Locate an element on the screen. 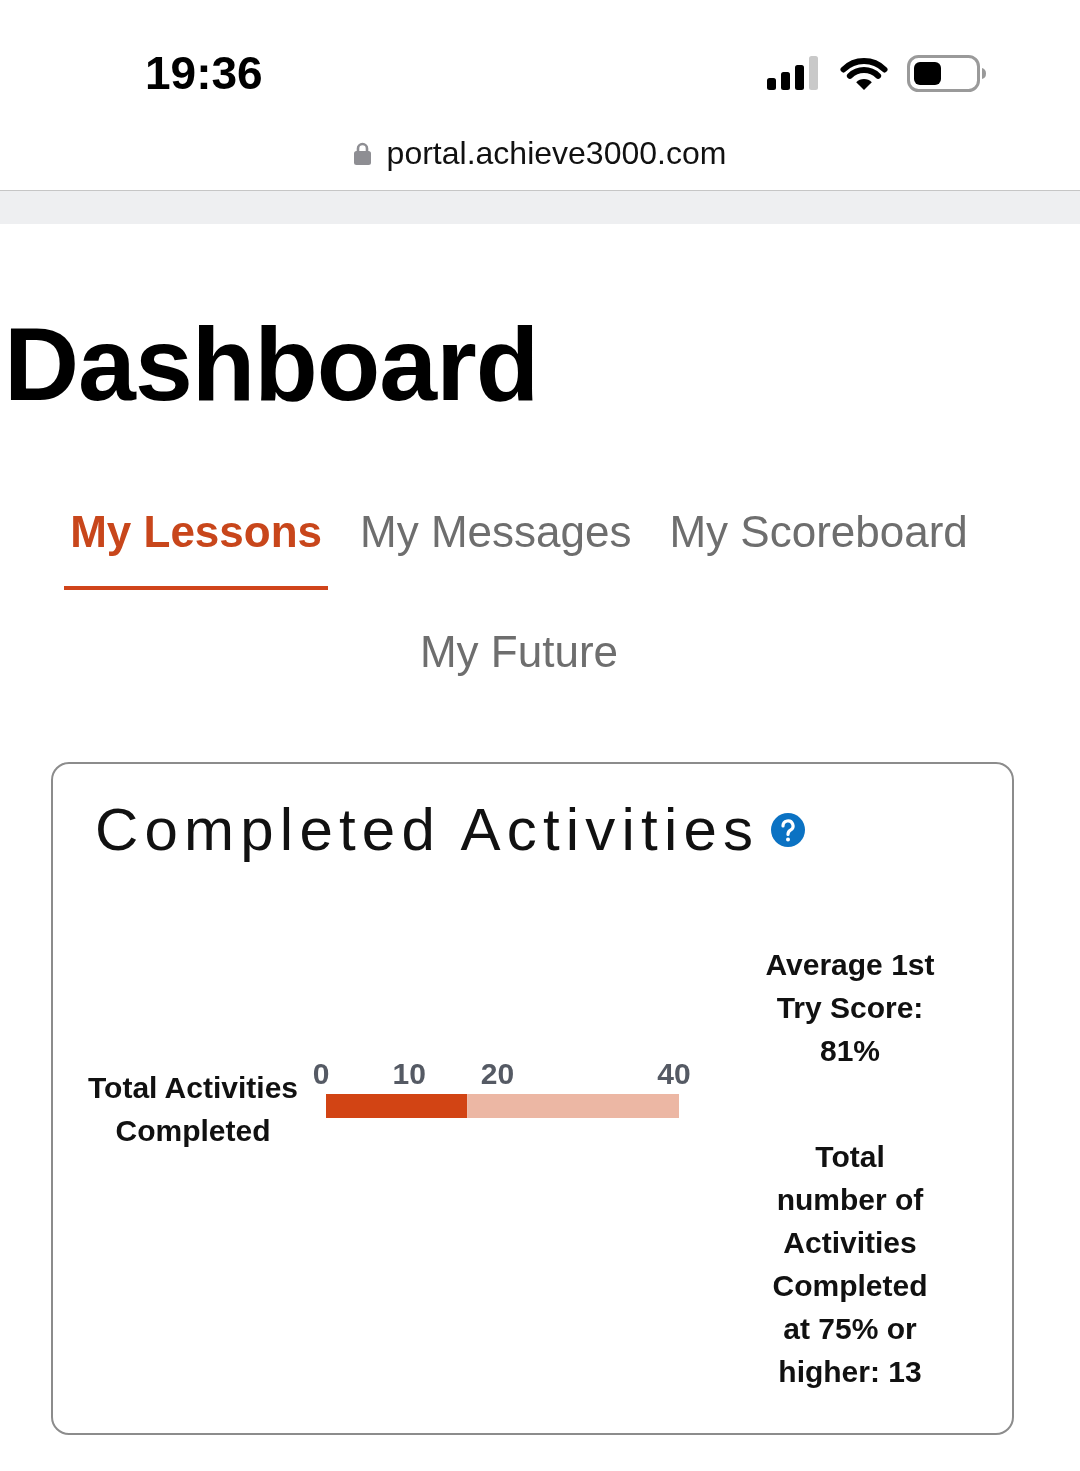  chart-category-label: Total Activities Completed is located at coordinates (192, 1109).